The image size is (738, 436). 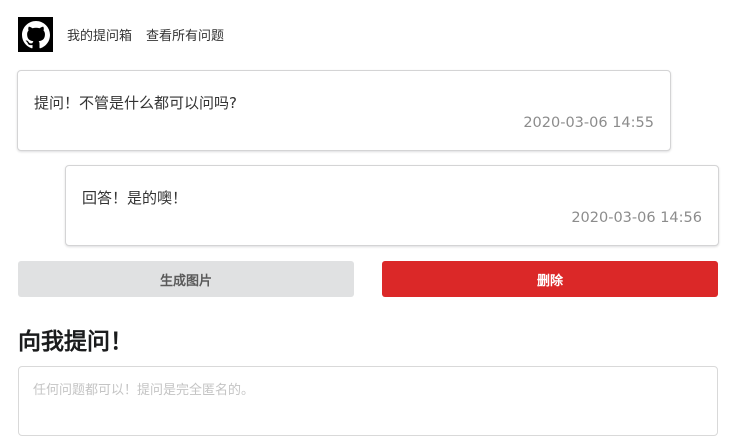 I want to click on ask-heading: 向我提问！, so click(x=75, y=342).